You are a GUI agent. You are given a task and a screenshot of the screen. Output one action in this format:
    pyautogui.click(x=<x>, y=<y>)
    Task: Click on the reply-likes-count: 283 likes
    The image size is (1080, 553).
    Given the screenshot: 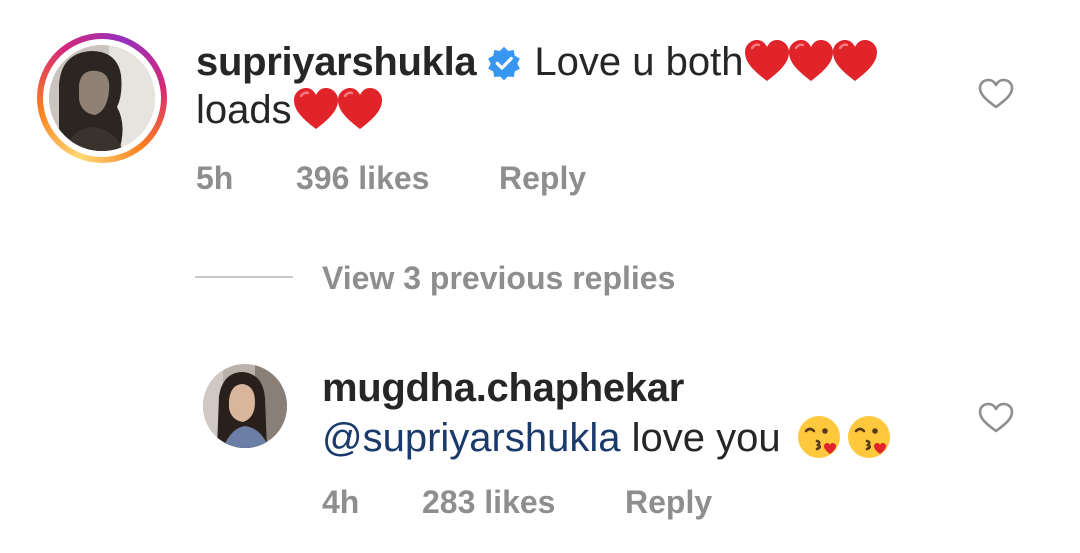 What is the action you would take?
    pyautogui.click(x=488, y=502)
    